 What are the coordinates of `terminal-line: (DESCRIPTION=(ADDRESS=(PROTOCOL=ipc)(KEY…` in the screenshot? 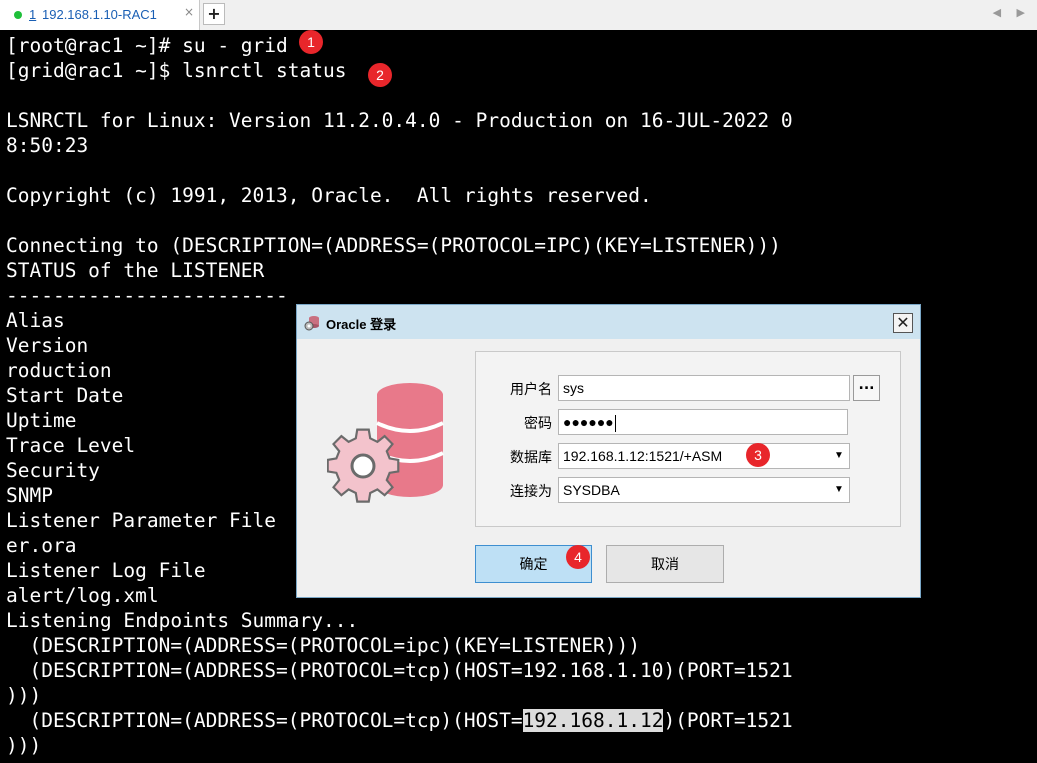 It's located at (323, 645).